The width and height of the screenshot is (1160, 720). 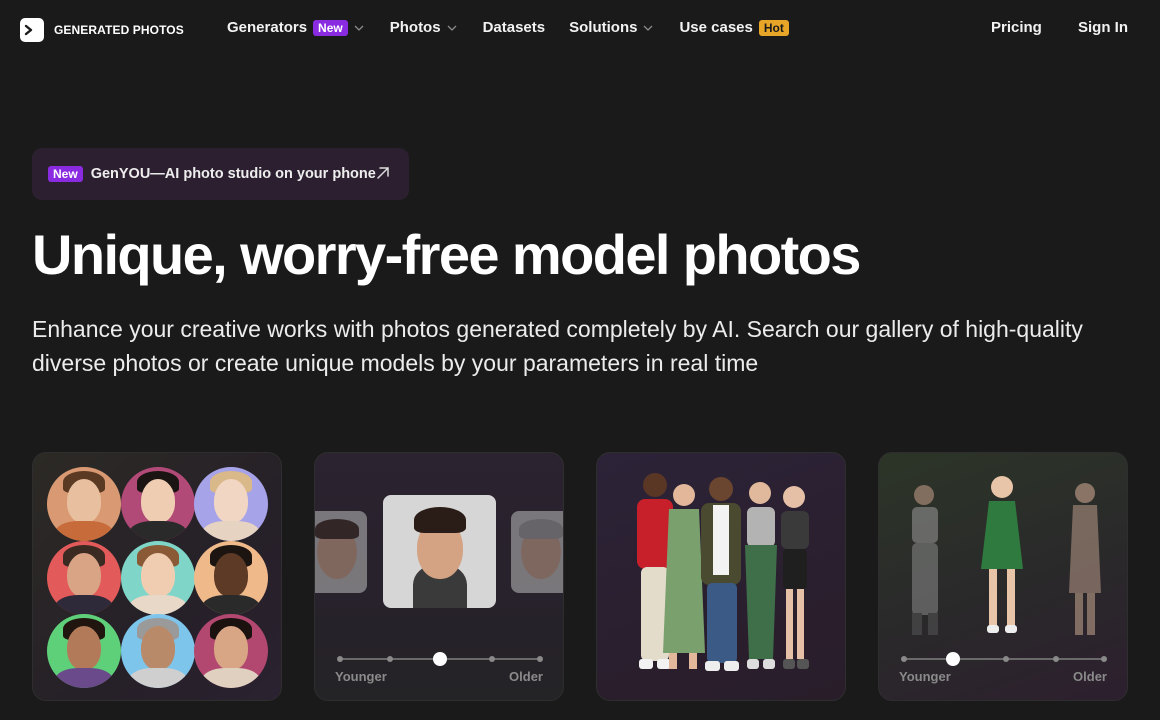 I want to click on face-generator-card, so click(x=157, y=576).